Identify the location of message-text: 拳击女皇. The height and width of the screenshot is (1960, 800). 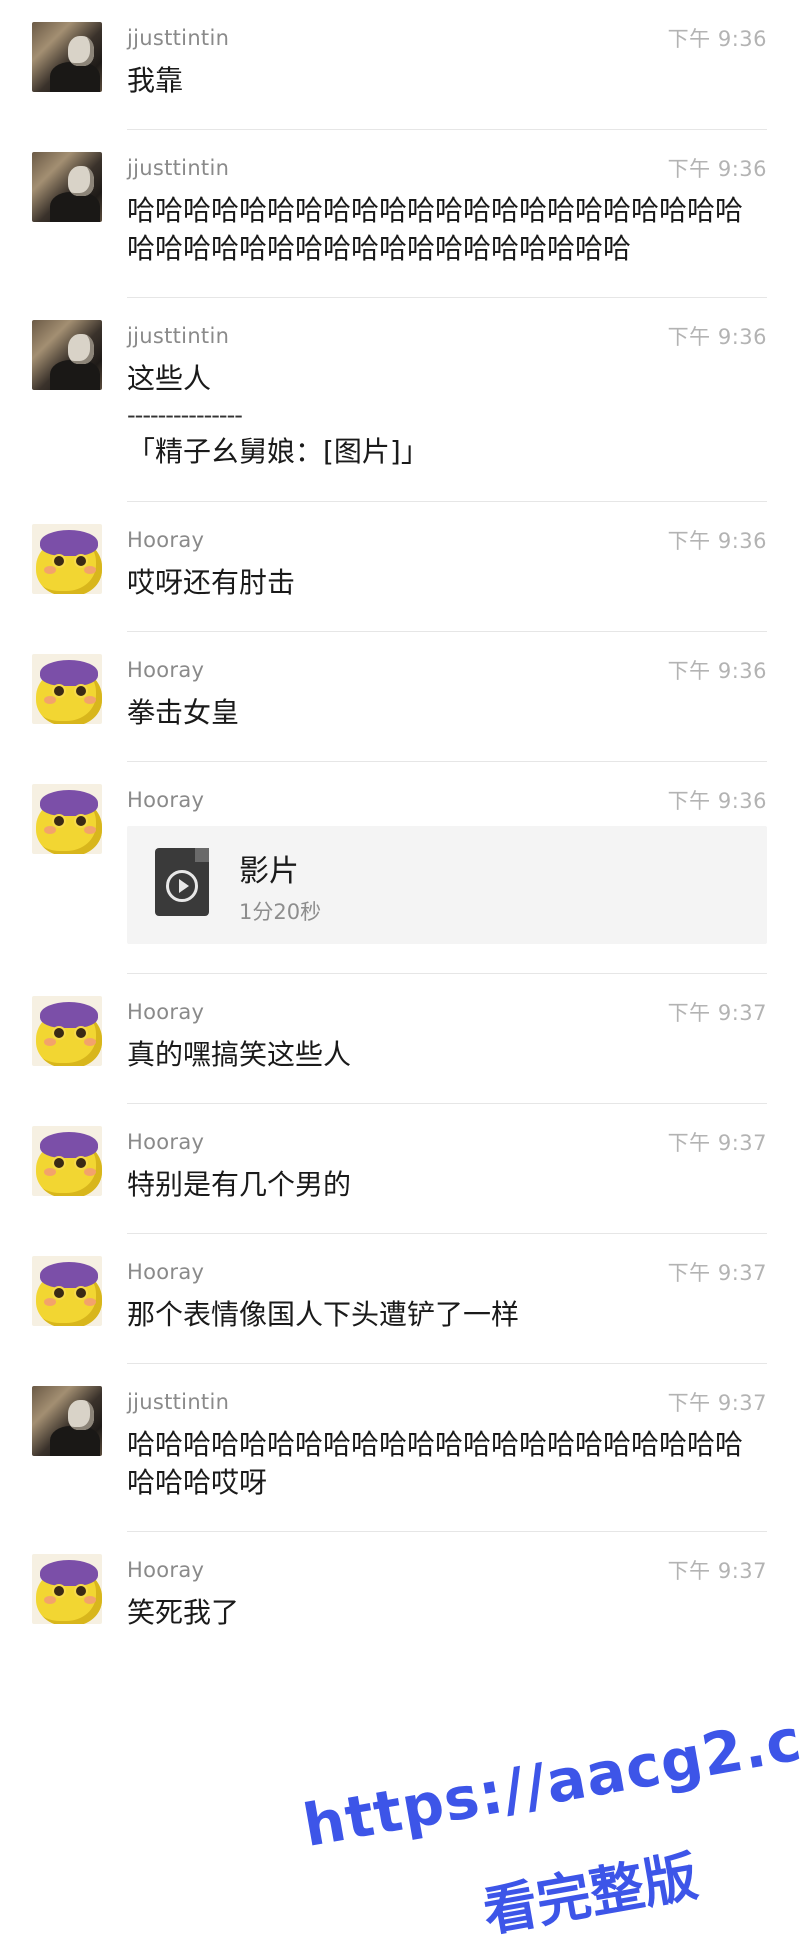
(183, 712).